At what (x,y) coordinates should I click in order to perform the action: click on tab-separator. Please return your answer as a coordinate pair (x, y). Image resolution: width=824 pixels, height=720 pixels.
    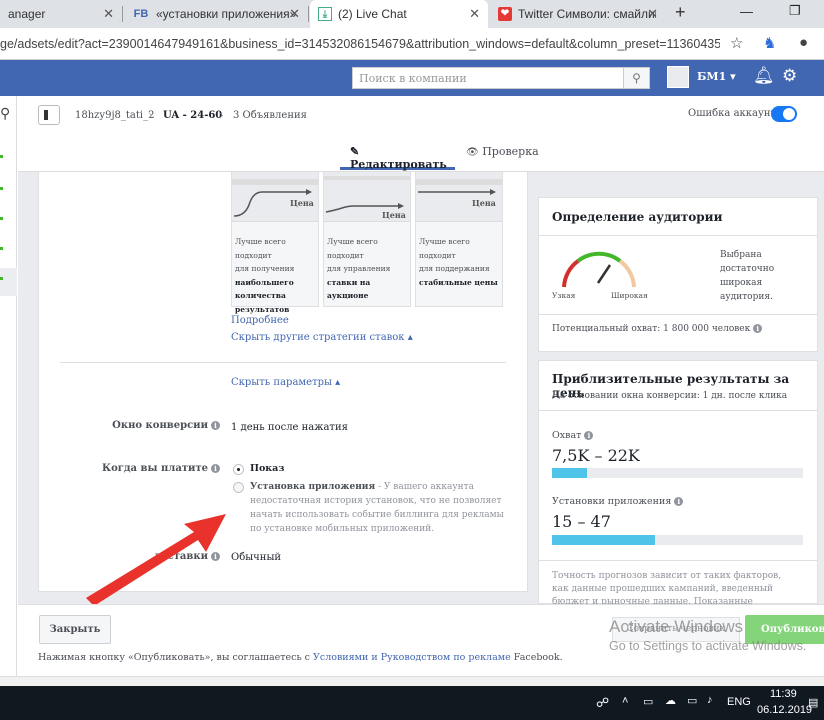
    Looking at the image, I should click on (308, 14).